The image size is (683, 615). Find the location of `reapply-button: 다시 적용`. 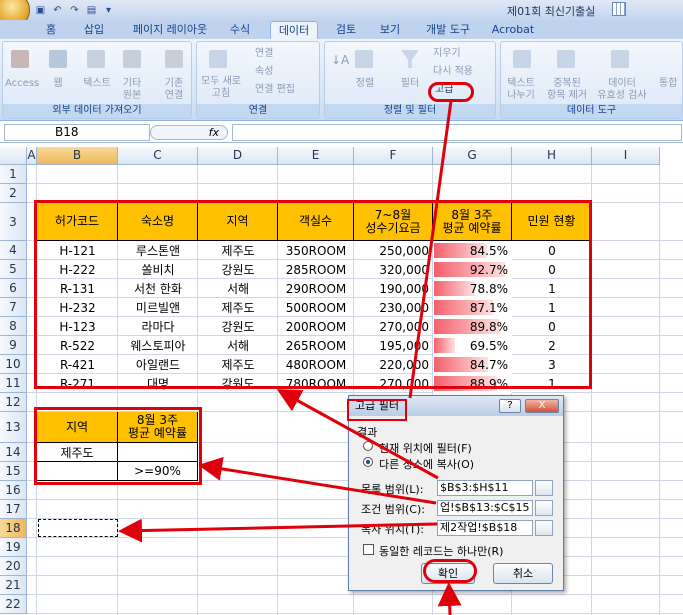

reapply-button: 다시 적용 is located at coordinates (453, 72).